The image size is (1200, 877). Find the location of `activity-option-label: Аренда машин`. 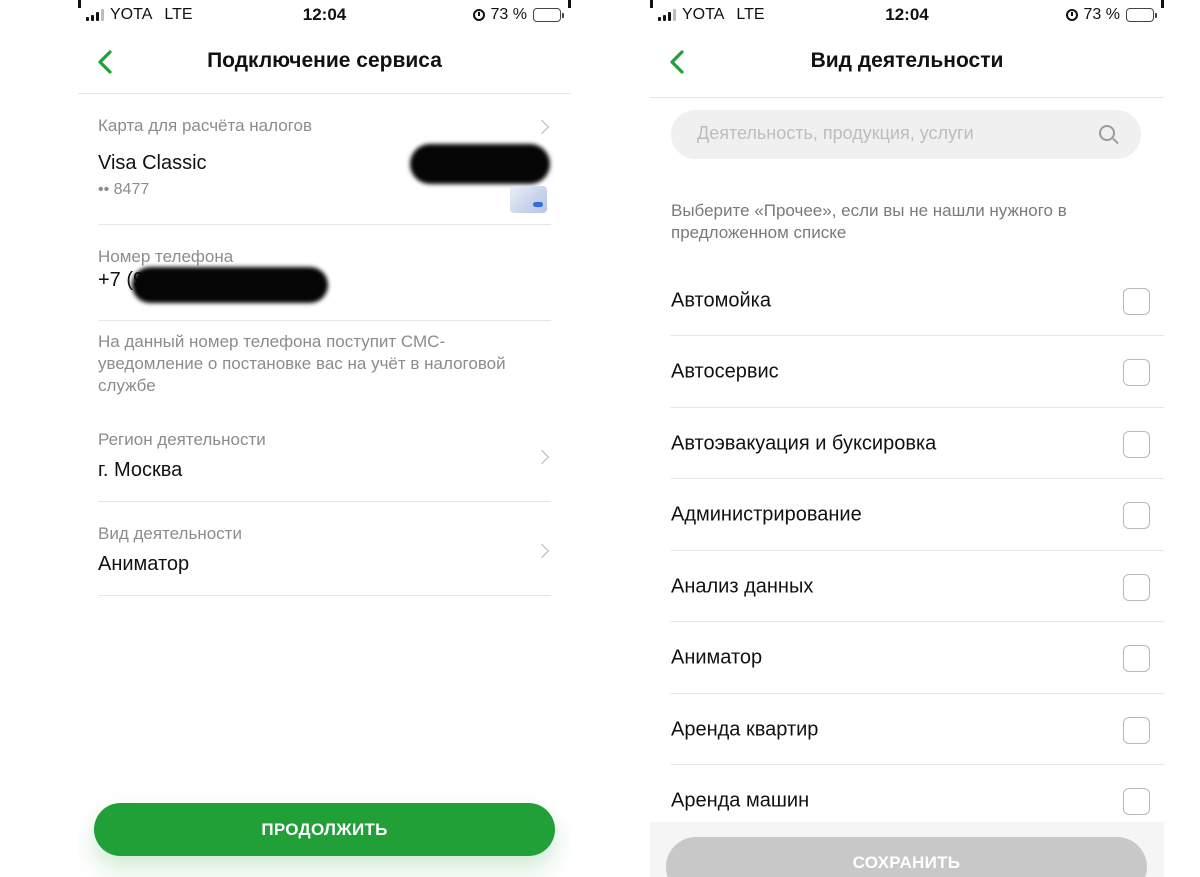

activity-option-label: Аренда машин is located at coordinates (740, 800).